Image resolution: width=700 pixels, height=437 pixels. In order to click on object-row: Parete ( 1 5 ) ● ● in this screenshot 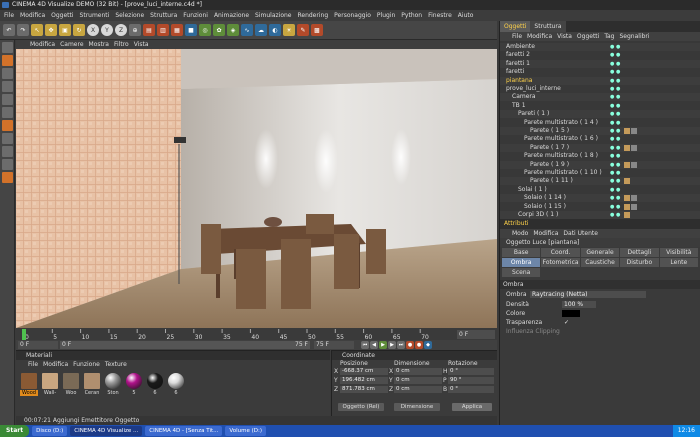, I will do `click(600, 131)`.